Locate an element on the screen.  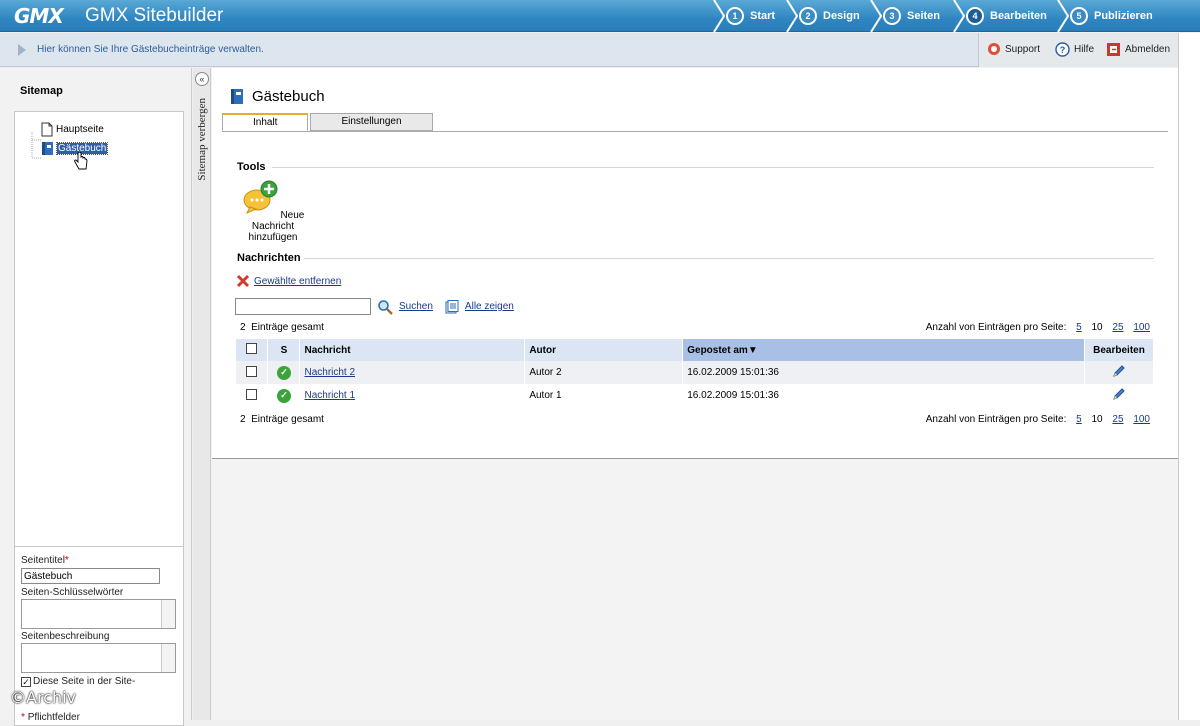
tab-divider is located at coordinates (695, 131).